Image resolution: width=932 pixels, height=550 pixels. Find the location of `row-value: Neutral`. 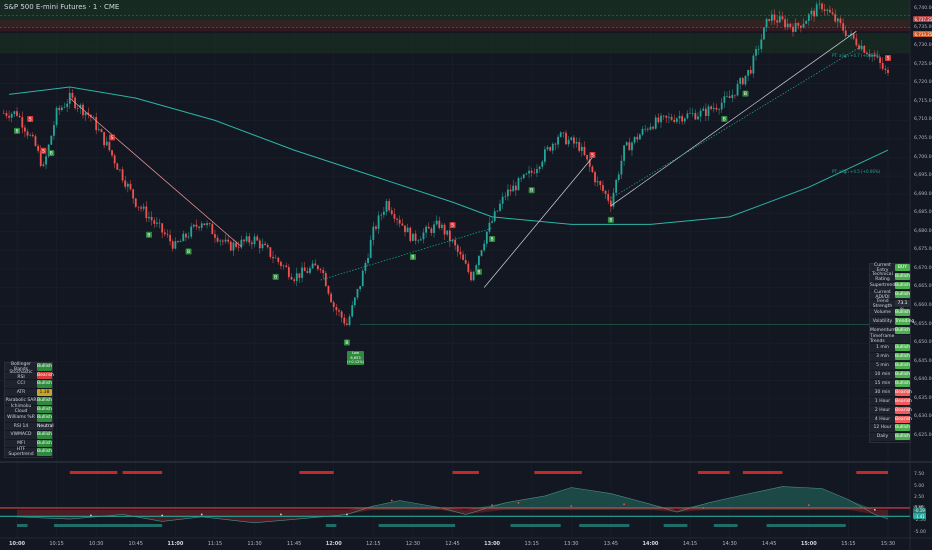

row-value: Neutral is located at coordinates (45, 426).